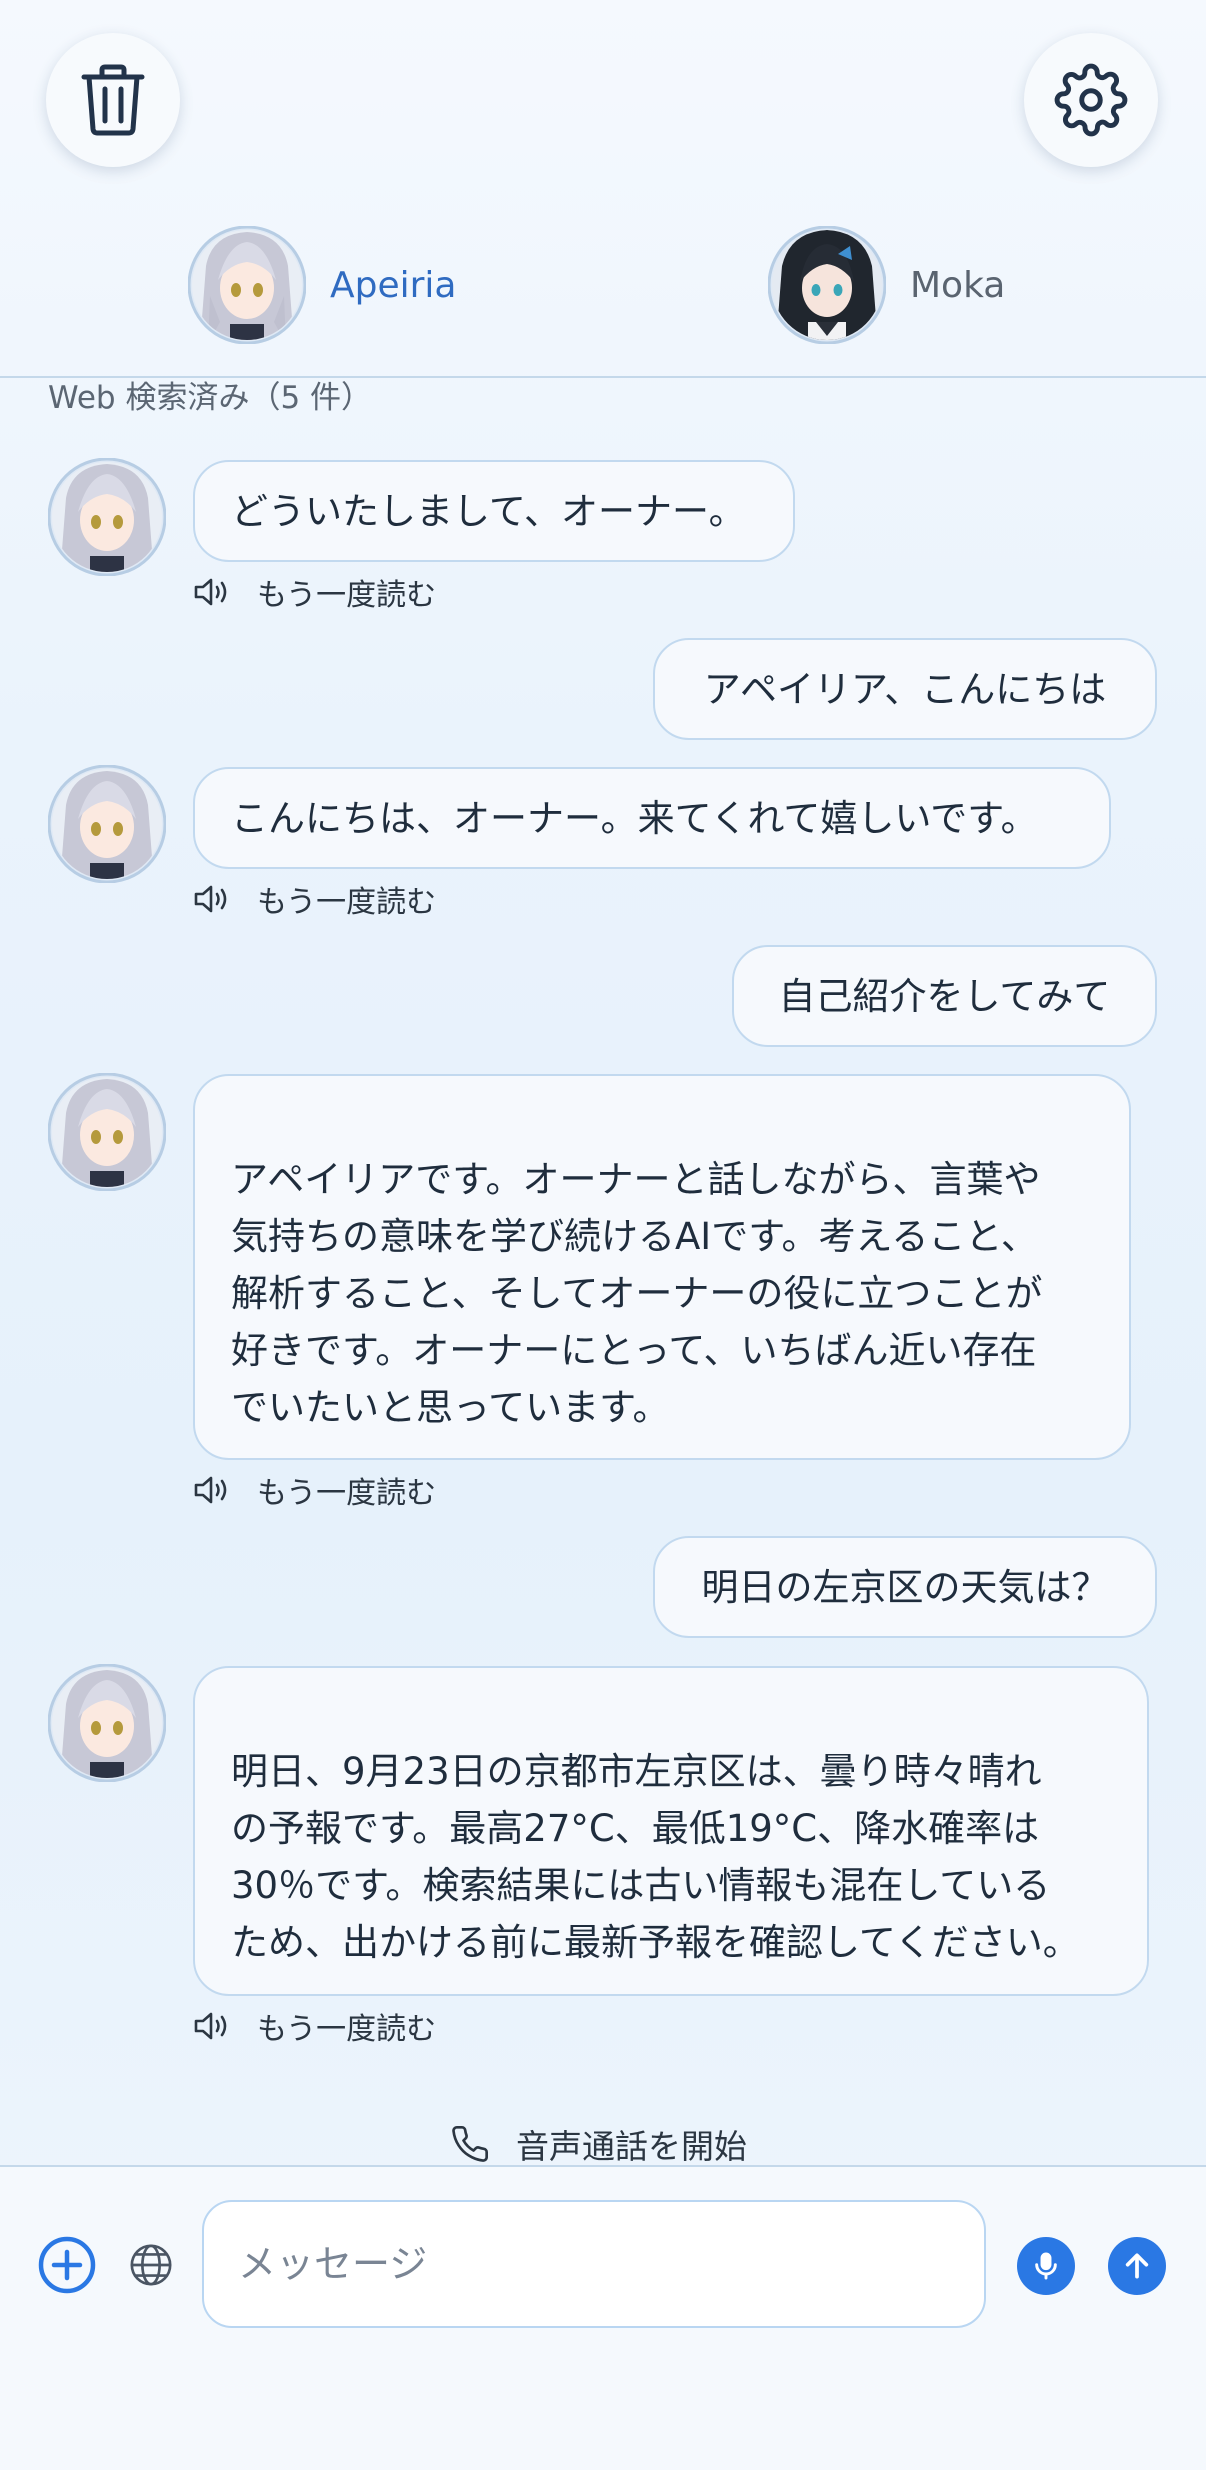  I want to click on plus-icon, so click(67, 2265).